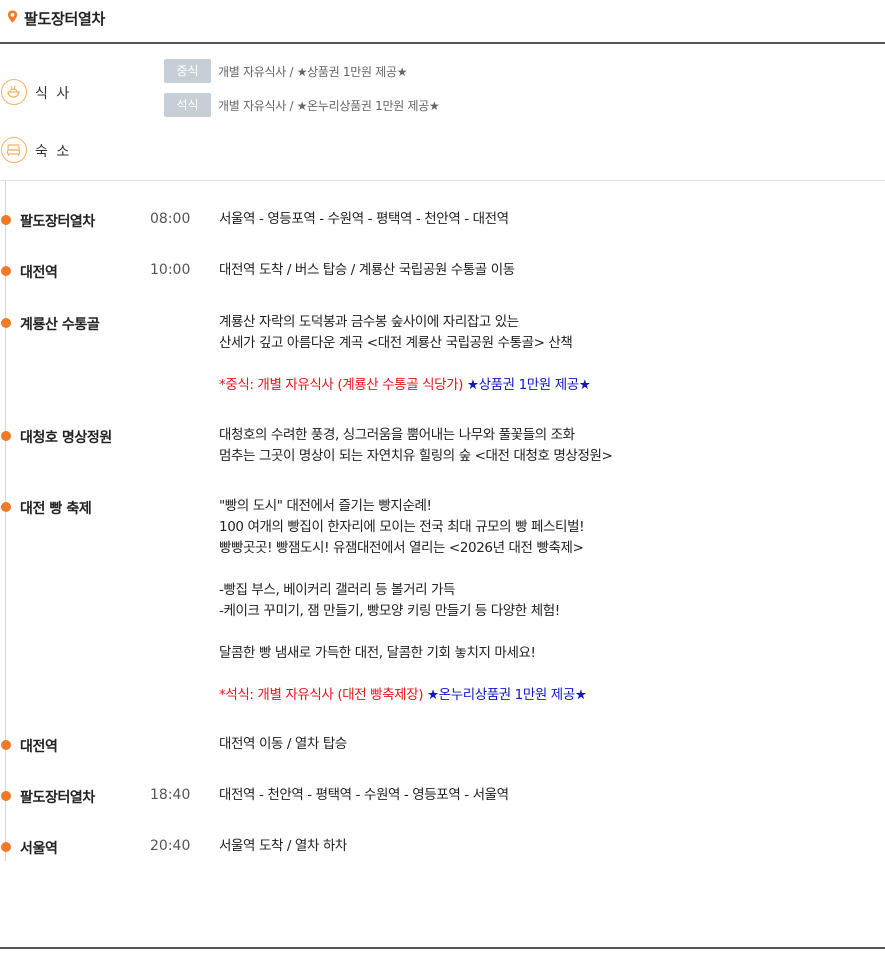 The width and height of the screenshot is (885, 962). What do you see at coordinates (397, 435) in the screenshot?
I see `desc-line: 대청호의 수려한 풍경, 싱그러움을 뿜어내는 나무와 풀꽃들의 조화` at bounding box center [397, 435].